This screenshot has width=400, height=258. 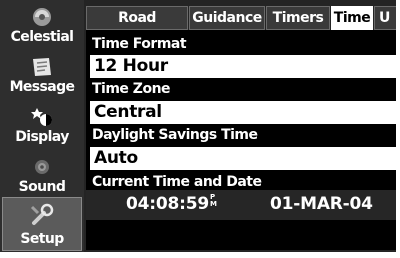 I want to click on tab-guidance: Guidance, so click(x=227, y=18).